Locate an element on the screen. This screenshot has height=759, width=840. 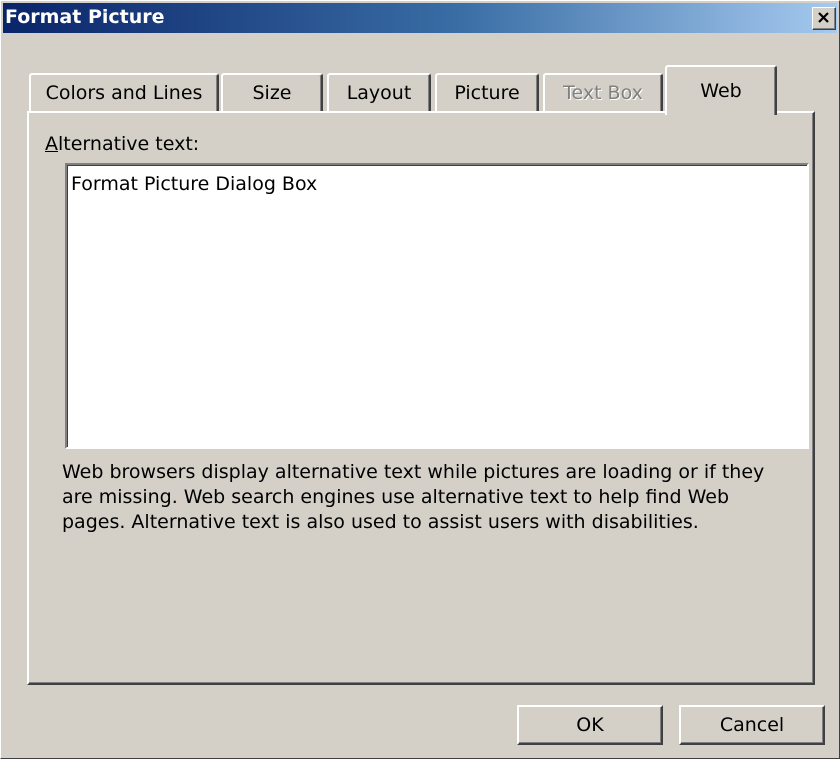
alternative-text-label: Alternative text: is located at coordinates (122, 144).